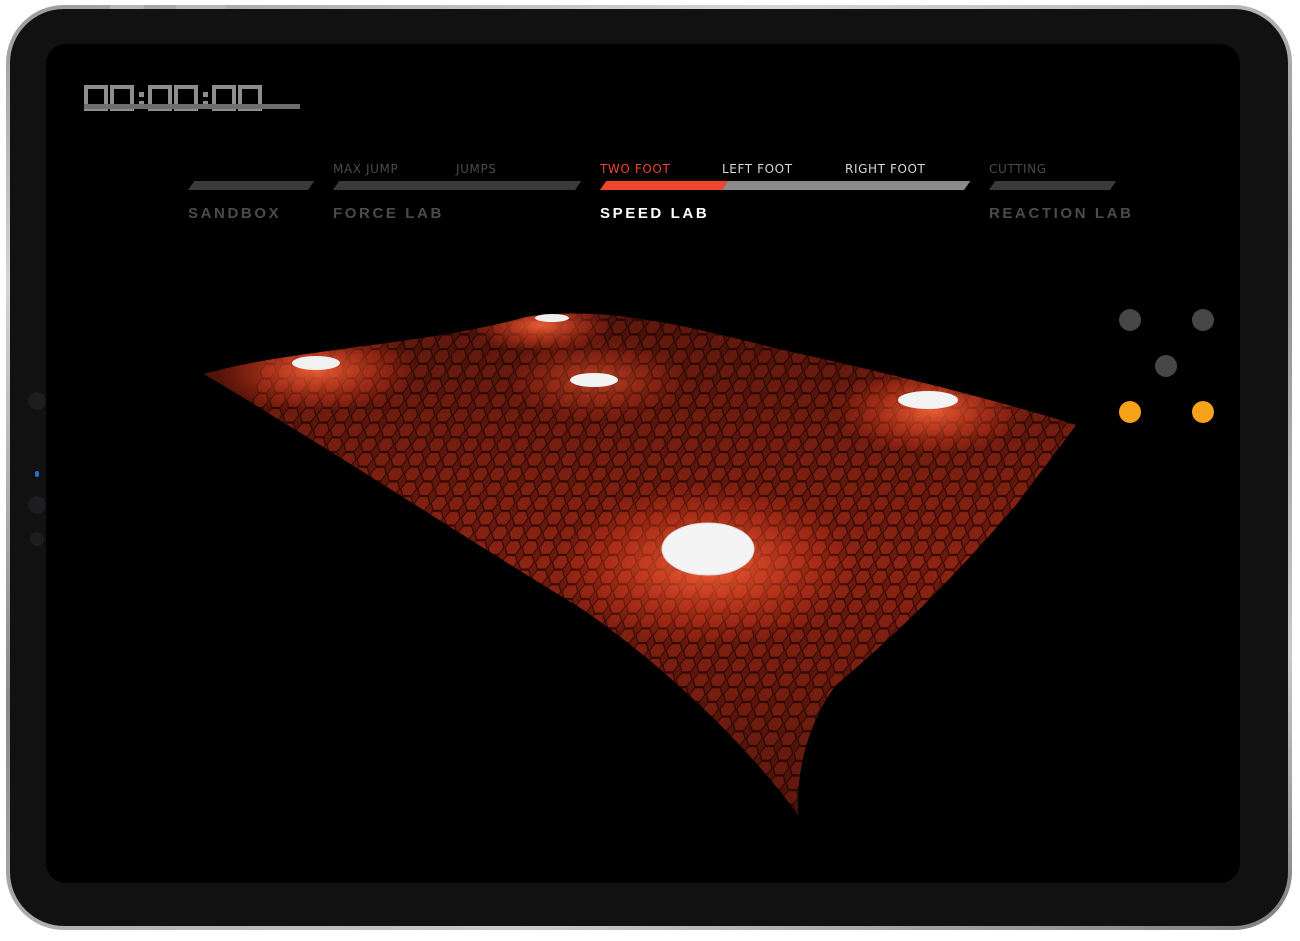 Image resolution: width=1300 pixels, height=941 pixels. What do you see at coordinates (365, 169) in the screenshot?
I see `sub-tab-max-jump: MAX JUMP` at bounding box center [365, 169].